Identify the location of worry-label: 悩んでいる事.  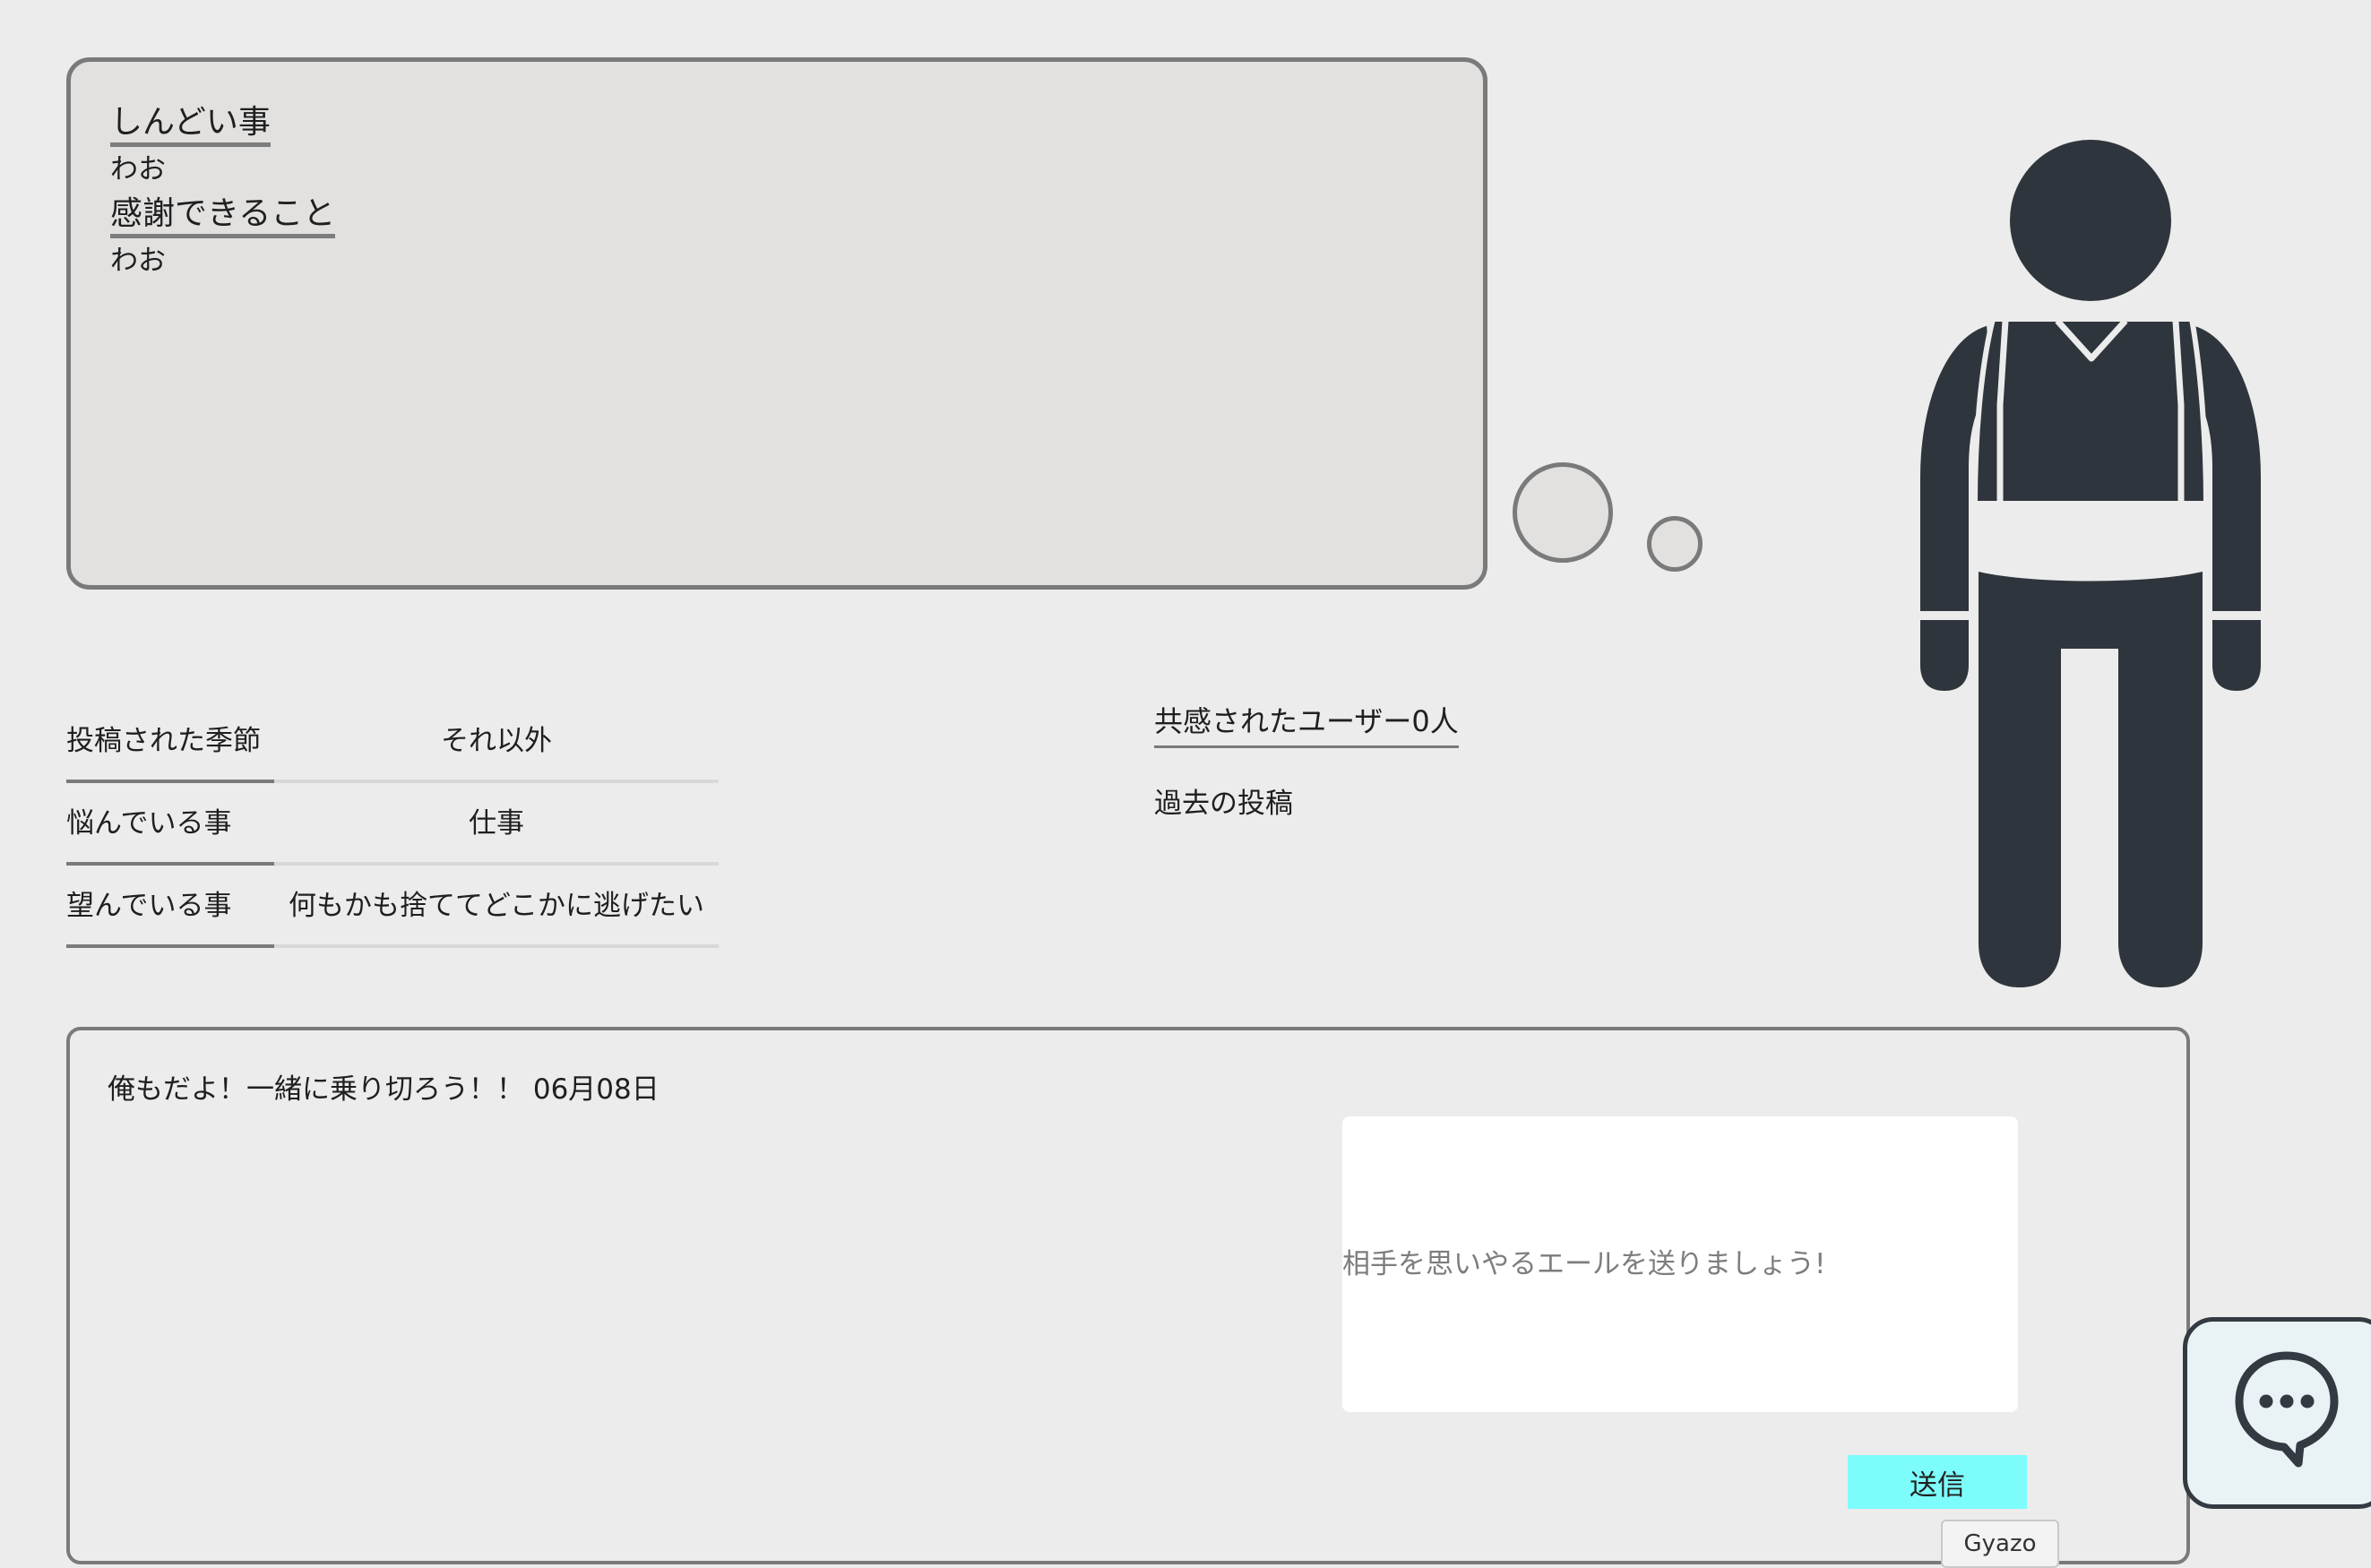
(170, 826).